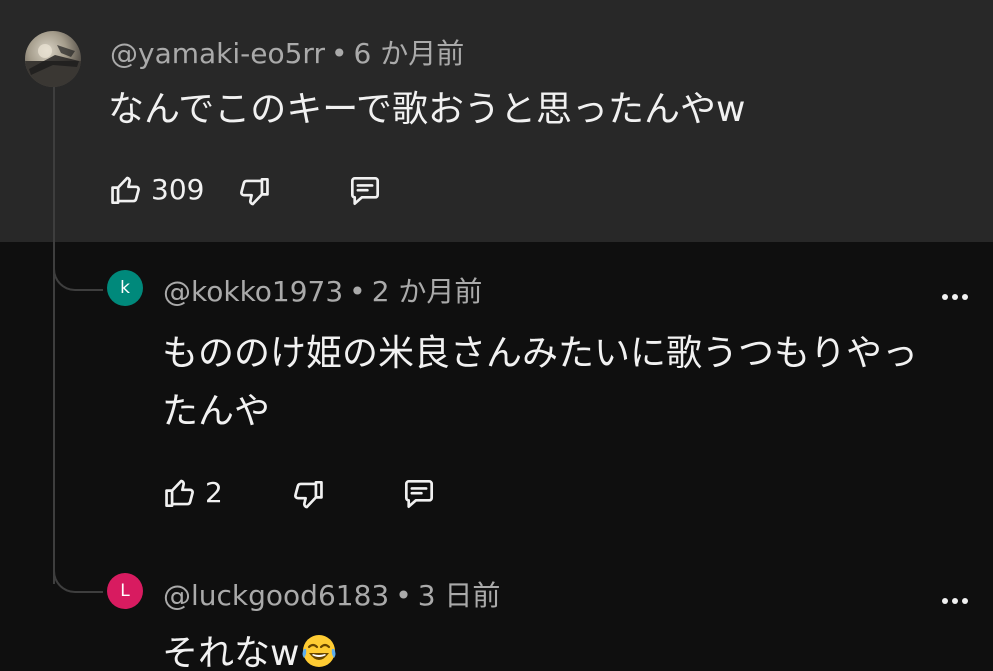 This screenshot has width=993, height=671. What do you see at coordinates (319, 651) in the screenshot?
I see `laughing-tears-emoji-icon` at bounding box center [319, 651].